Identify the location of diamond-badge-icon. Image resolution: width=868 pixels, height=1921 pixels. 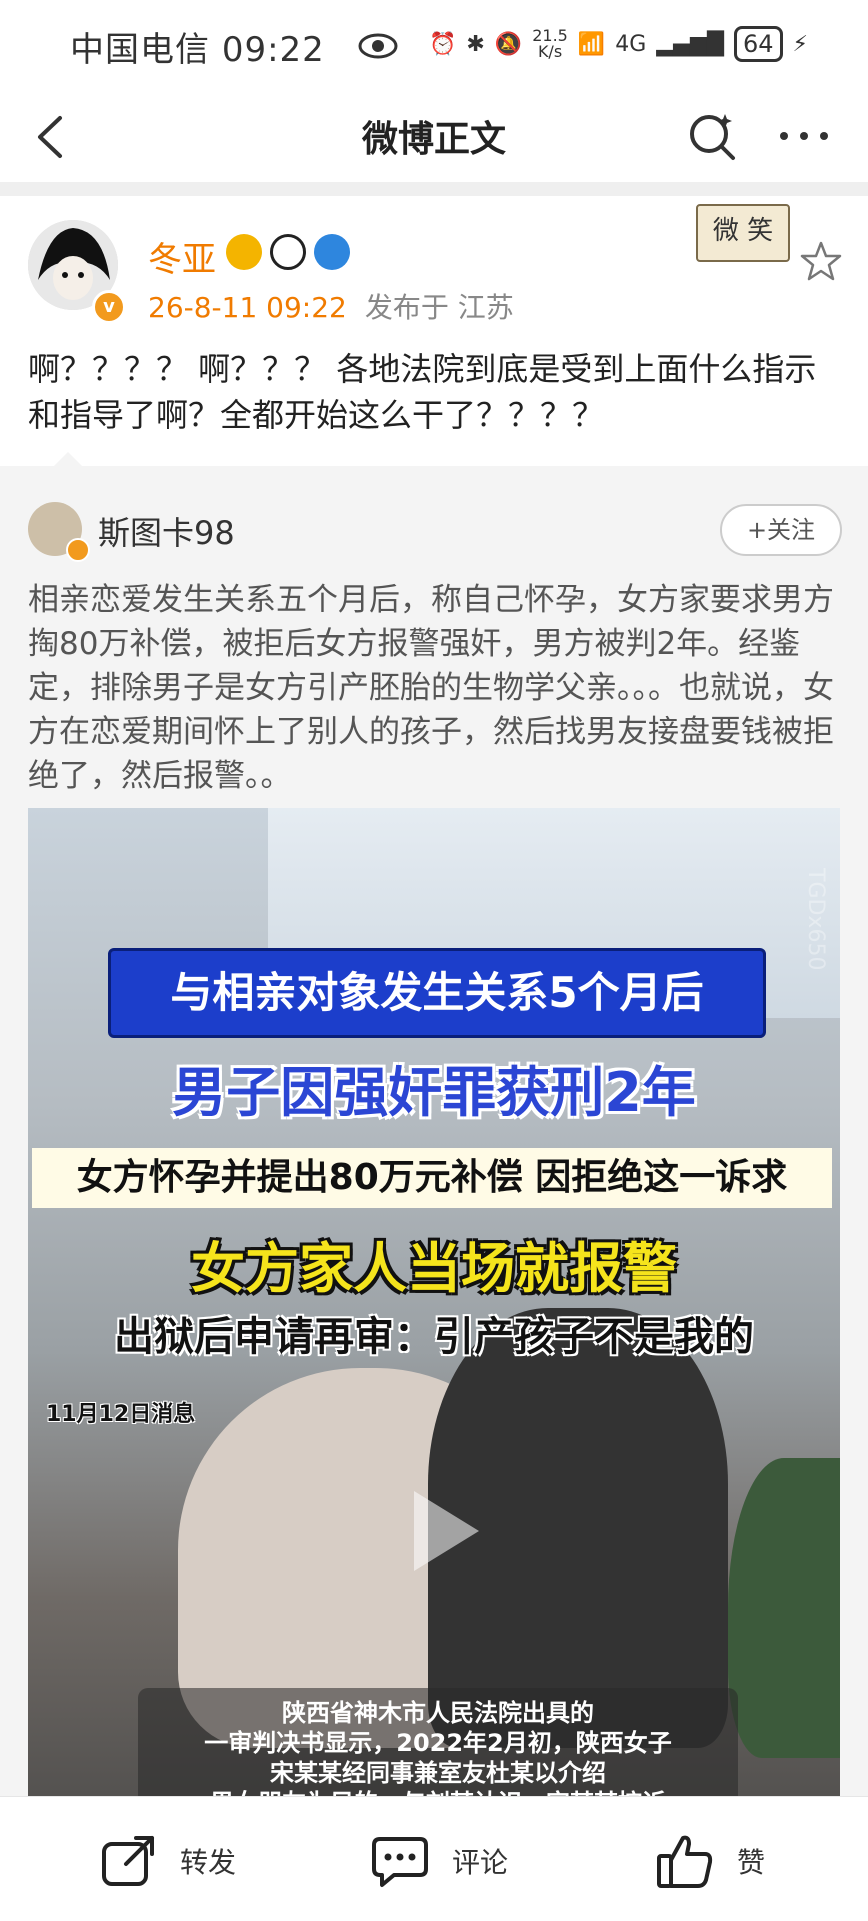
(332, 252).